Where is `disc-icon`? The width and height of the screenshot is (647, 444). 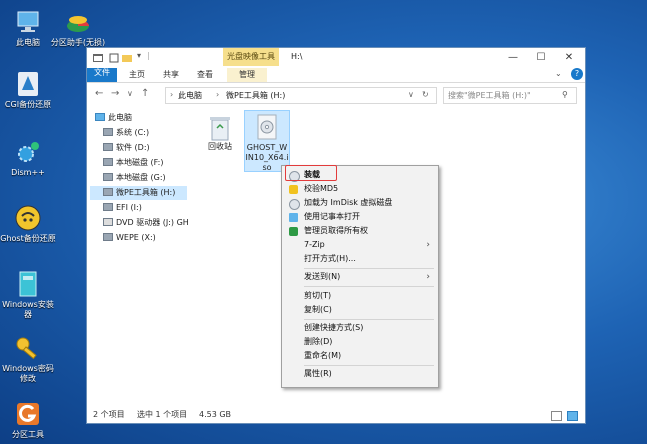 disc-icon is located at coordinates (294, 204).